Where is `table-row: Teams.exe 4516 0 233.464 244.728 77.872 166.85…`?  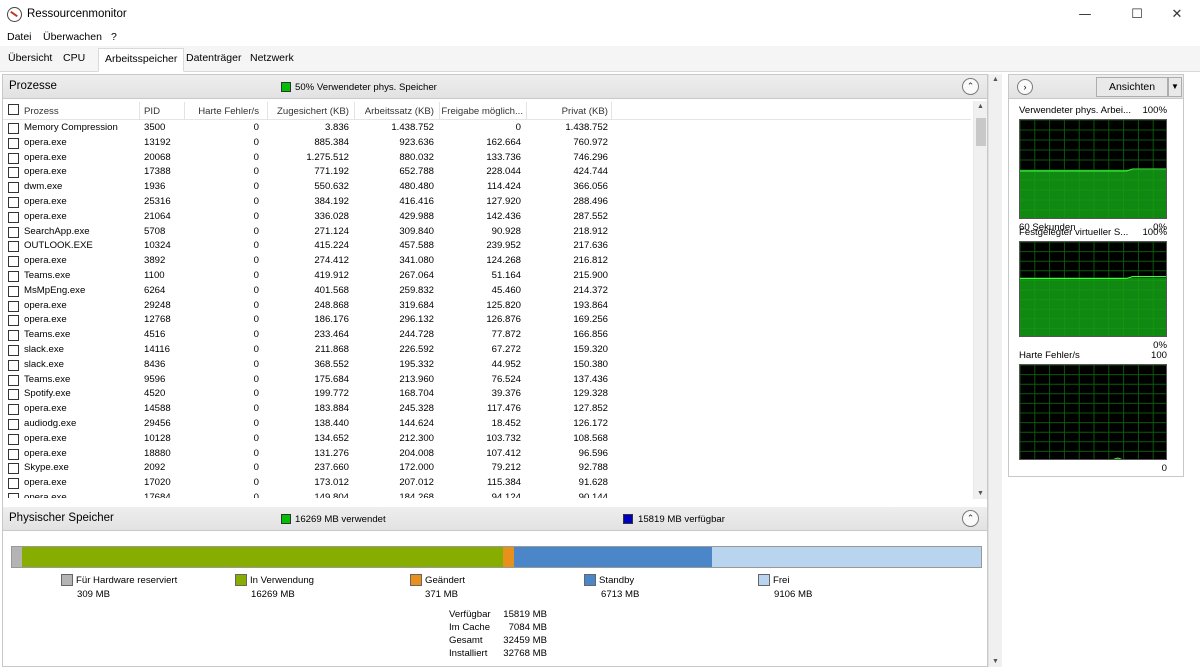
table-row: Teams.exe 4516 0 233.464 244.728 77.872 166.85… is located at coordinates (487, 335).